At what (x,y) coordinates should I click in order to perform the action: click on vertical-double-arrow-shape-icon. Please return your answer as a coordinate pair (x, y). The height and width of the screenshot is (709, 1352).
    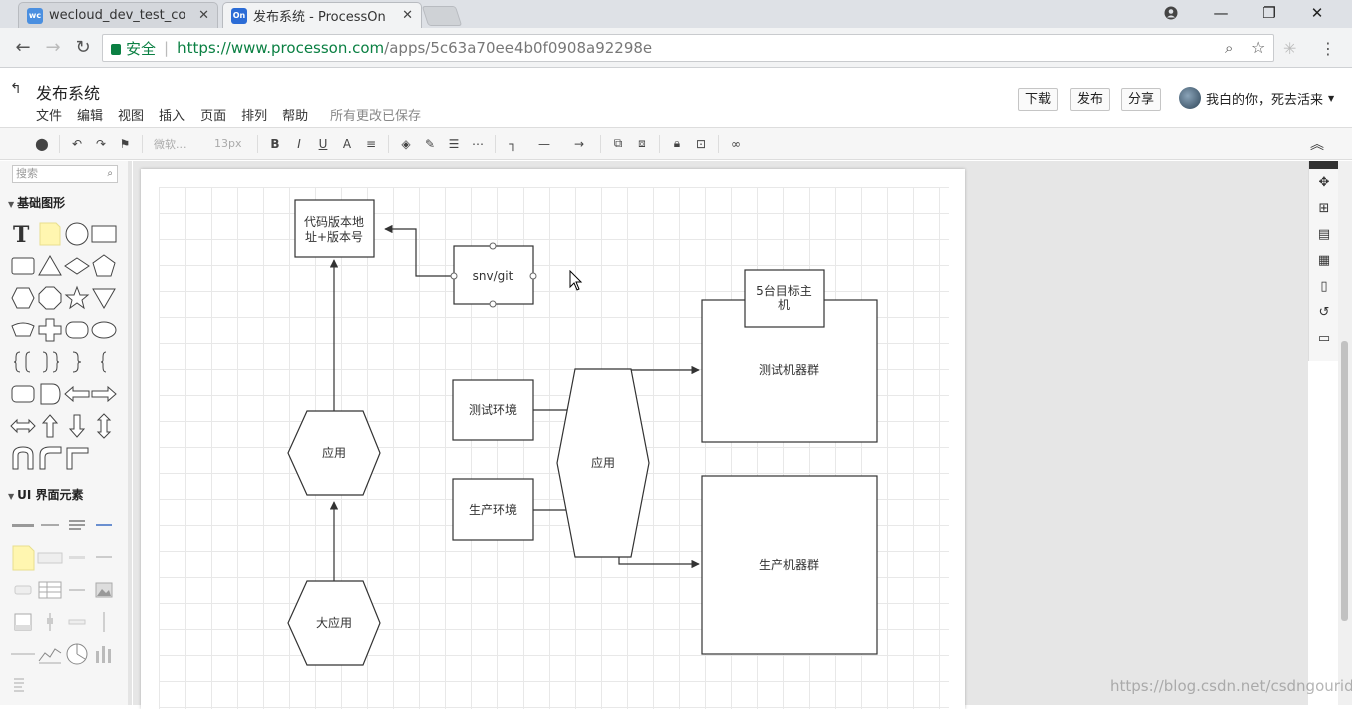
    Looking at the image, I should click on (104, 426).